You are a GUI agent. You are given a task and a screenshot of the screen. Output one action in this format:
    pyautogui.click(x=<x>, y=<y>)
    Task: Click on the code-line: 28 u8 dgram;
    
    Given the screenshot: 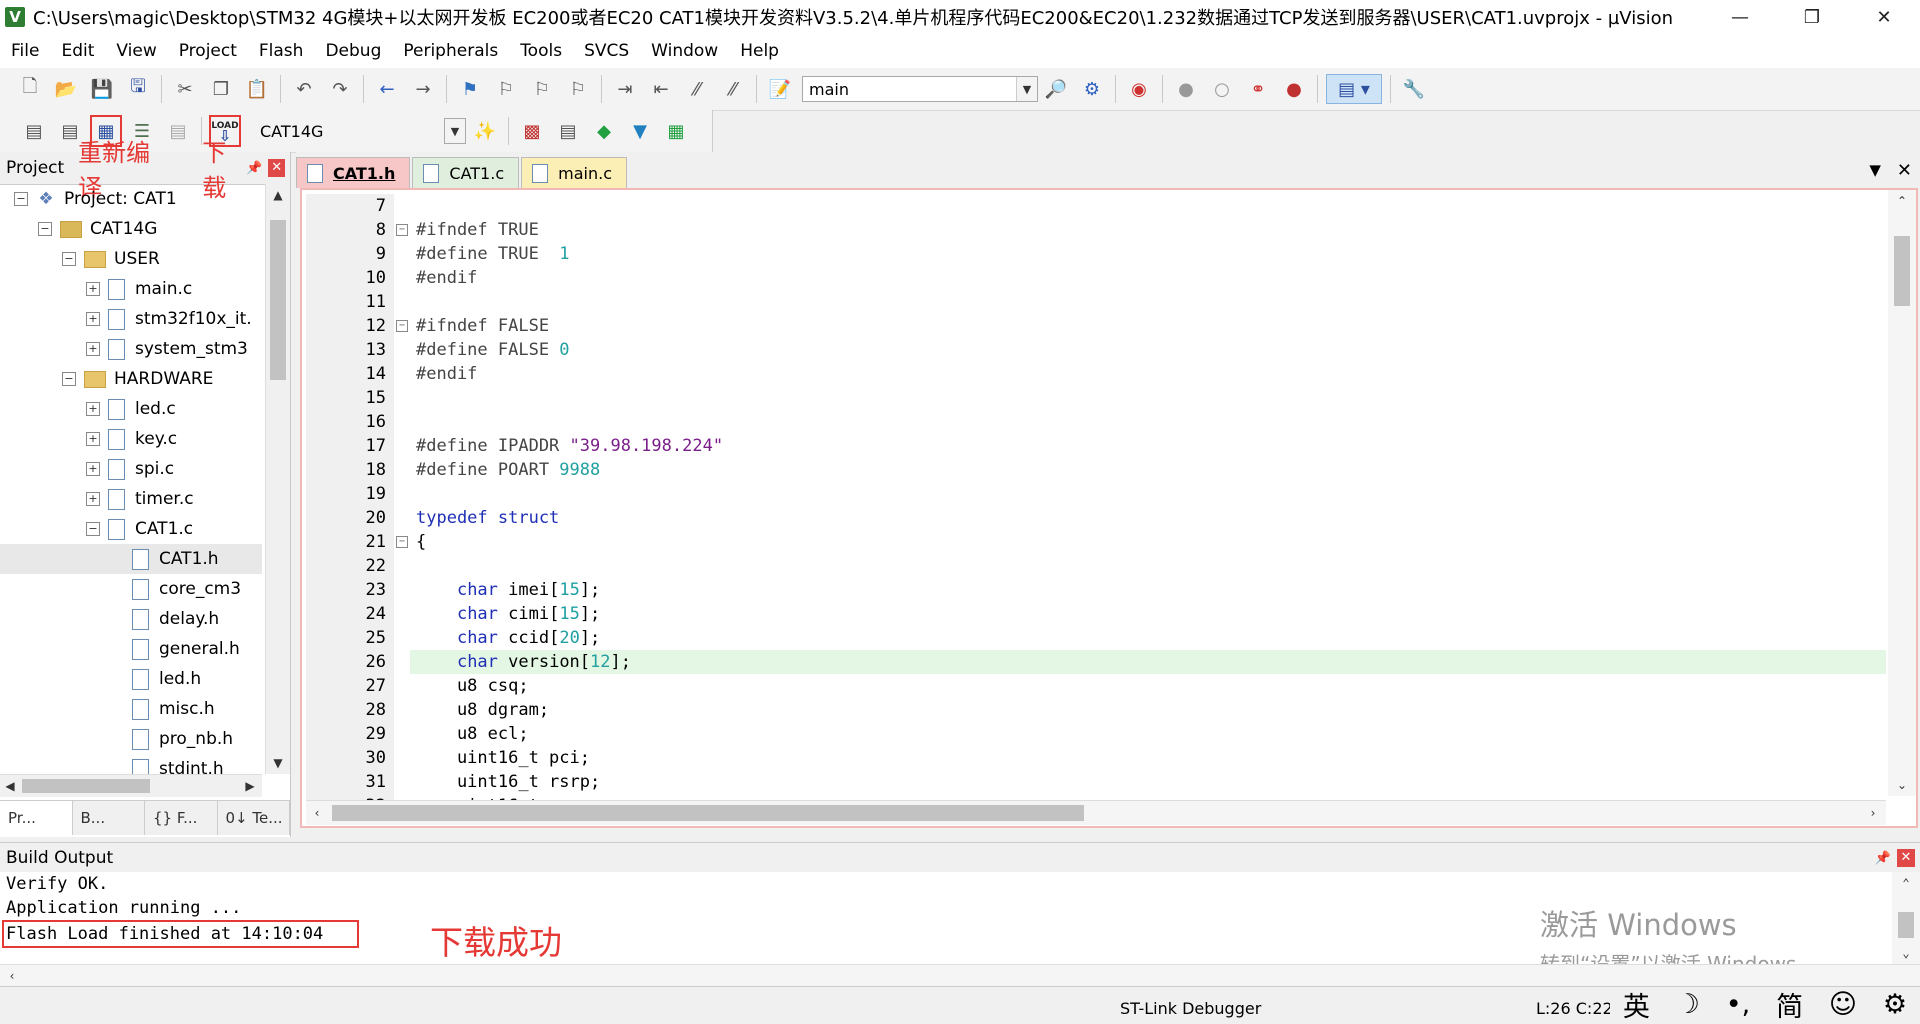 What is the action you would take?
    pyautogui.click(x=1096, y=710)
    